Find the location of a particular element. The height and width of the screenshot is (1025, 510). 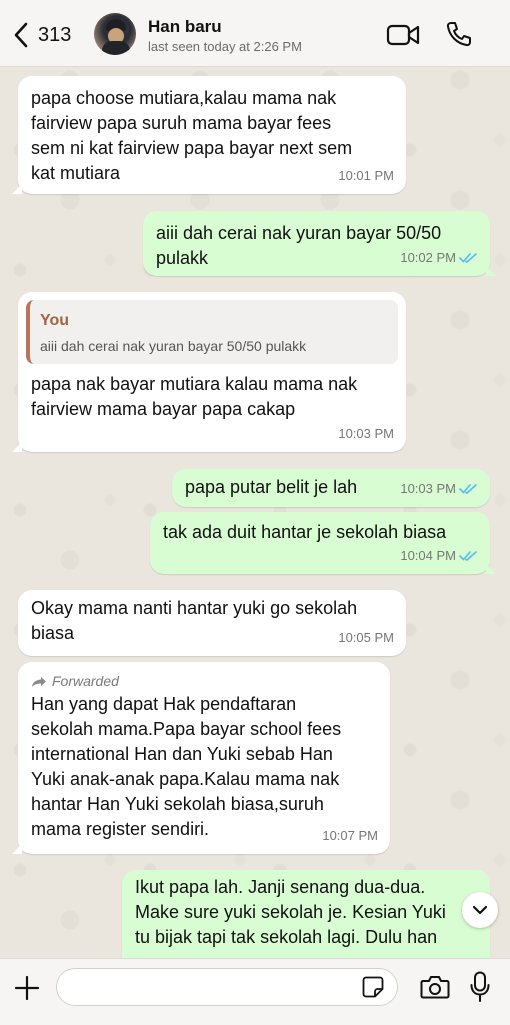

last-seen-status: last seen today at 2:26 PM is located at coordinates (225, 46).